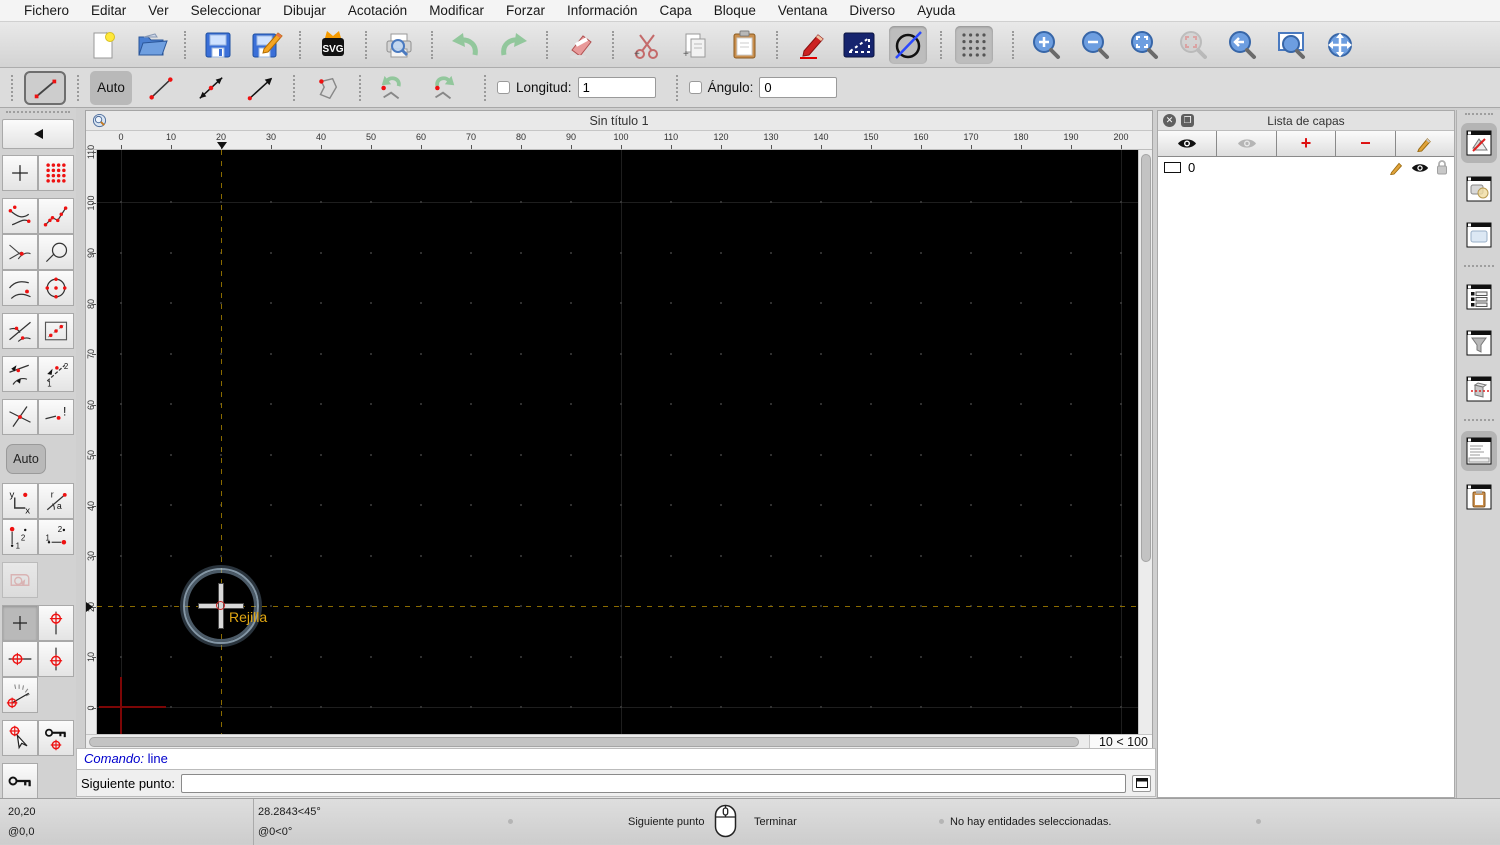 This screenshot has height=845, width=1500. I want to click on copy-button: +, so click(695, 45).